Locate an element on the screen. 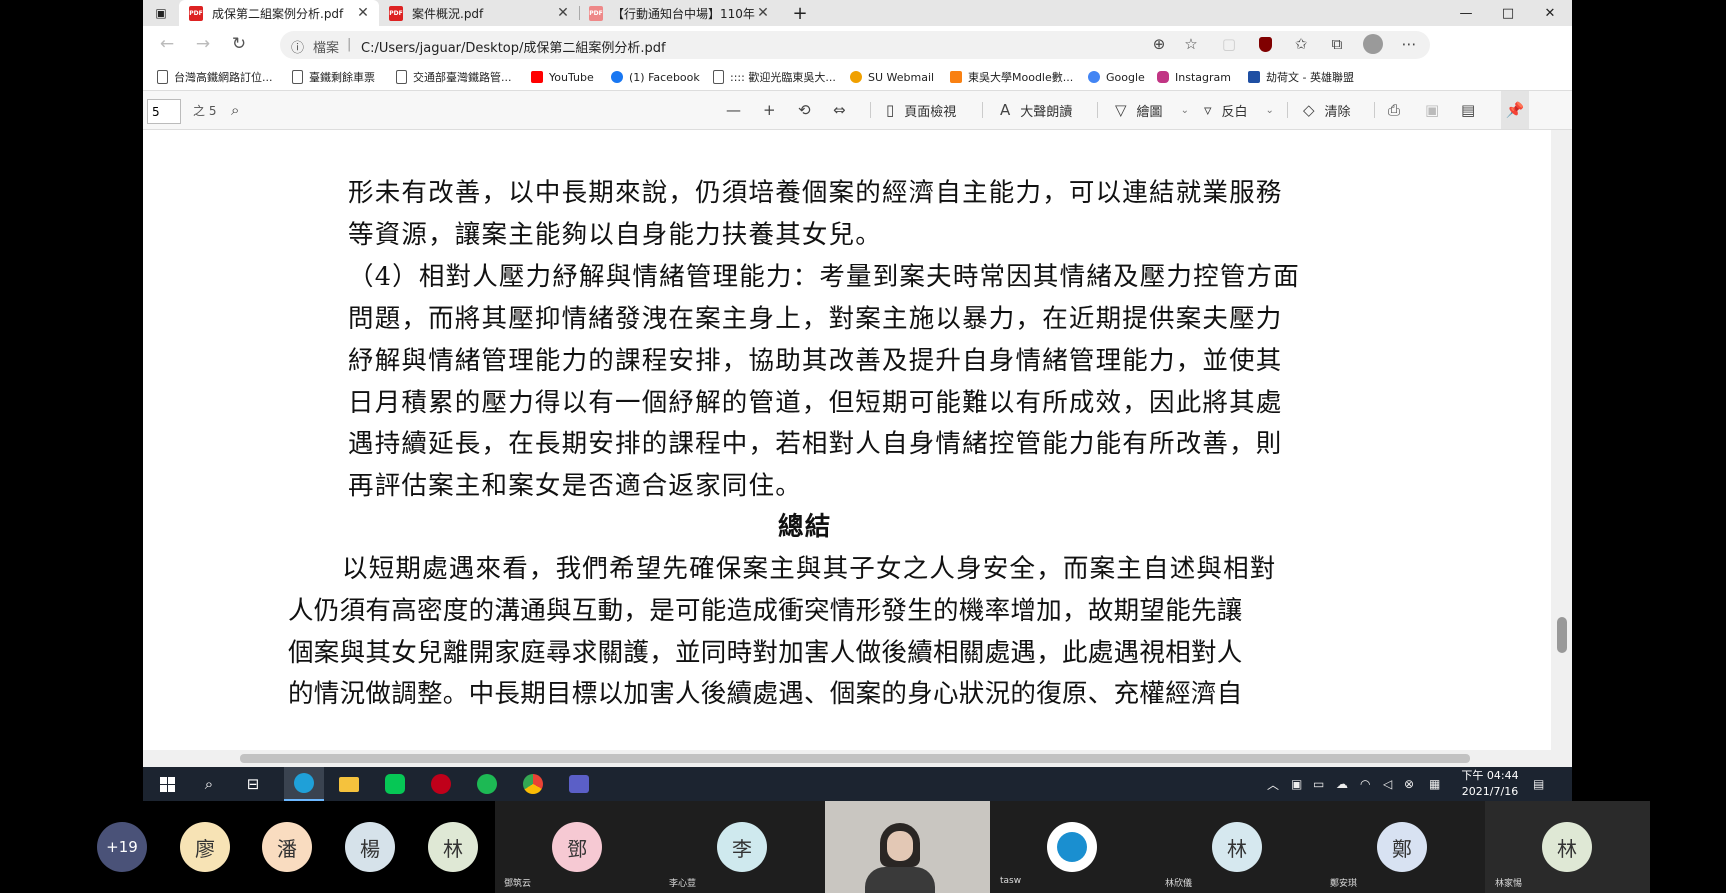 Image resolution: width=1726 pixels, height=893 pixels. fit-page-icon: ⇔ is located at coordinates (839, 110).